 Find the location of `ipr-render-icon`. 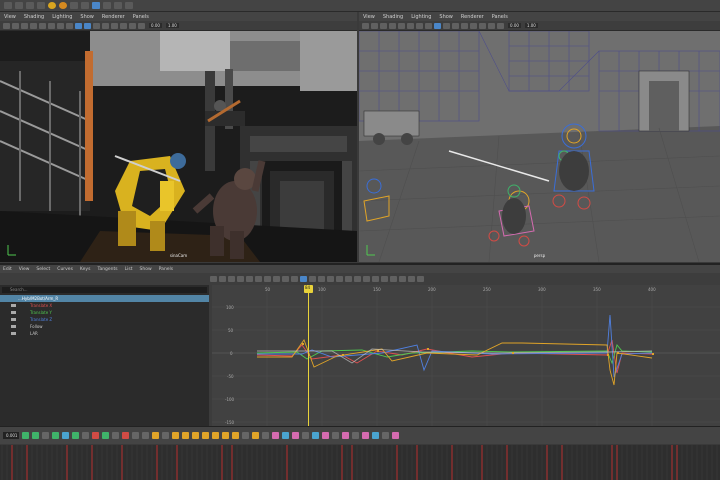

ipr-render-icon is located at coordinates (96, 5).